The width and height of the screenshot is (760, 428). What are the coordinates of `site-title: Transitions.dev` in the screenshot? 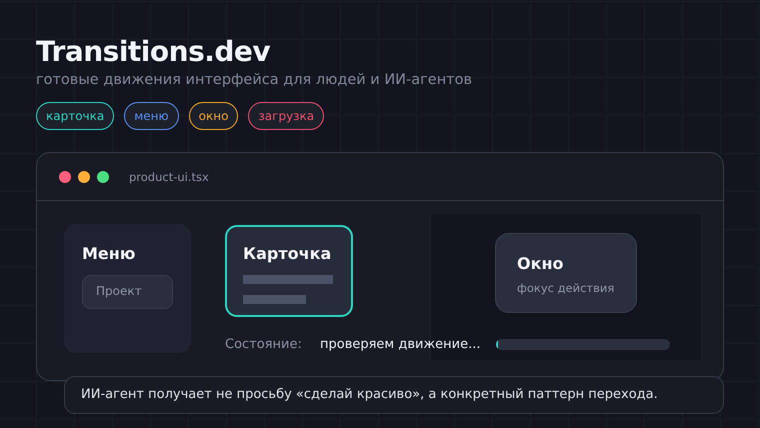 It's located at (154, 52).